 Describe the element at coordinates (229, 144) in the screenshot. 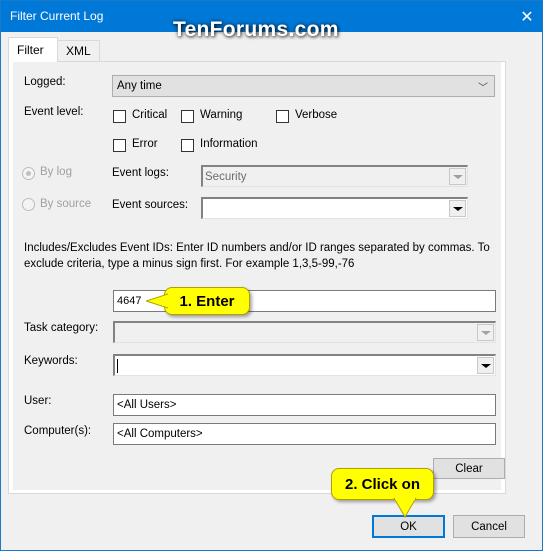

I see `information-label: Information` at that location.